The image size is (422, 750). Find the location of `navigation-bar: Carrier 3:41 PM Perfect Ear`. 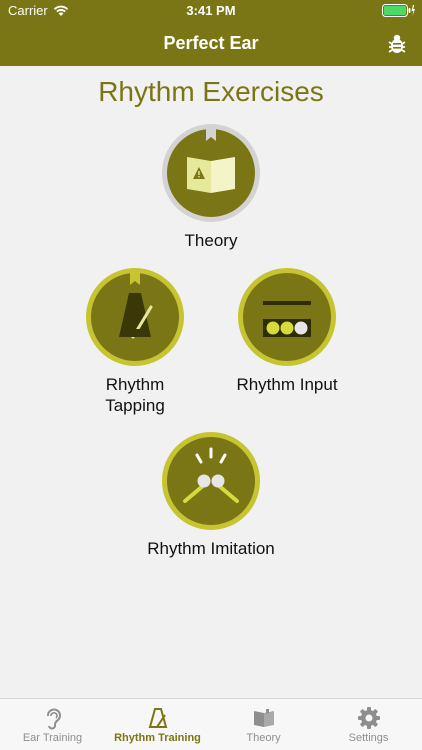

navigation-bar: Carrier 3:41 PM Perfect Ear is located at coordinates (211, 33).